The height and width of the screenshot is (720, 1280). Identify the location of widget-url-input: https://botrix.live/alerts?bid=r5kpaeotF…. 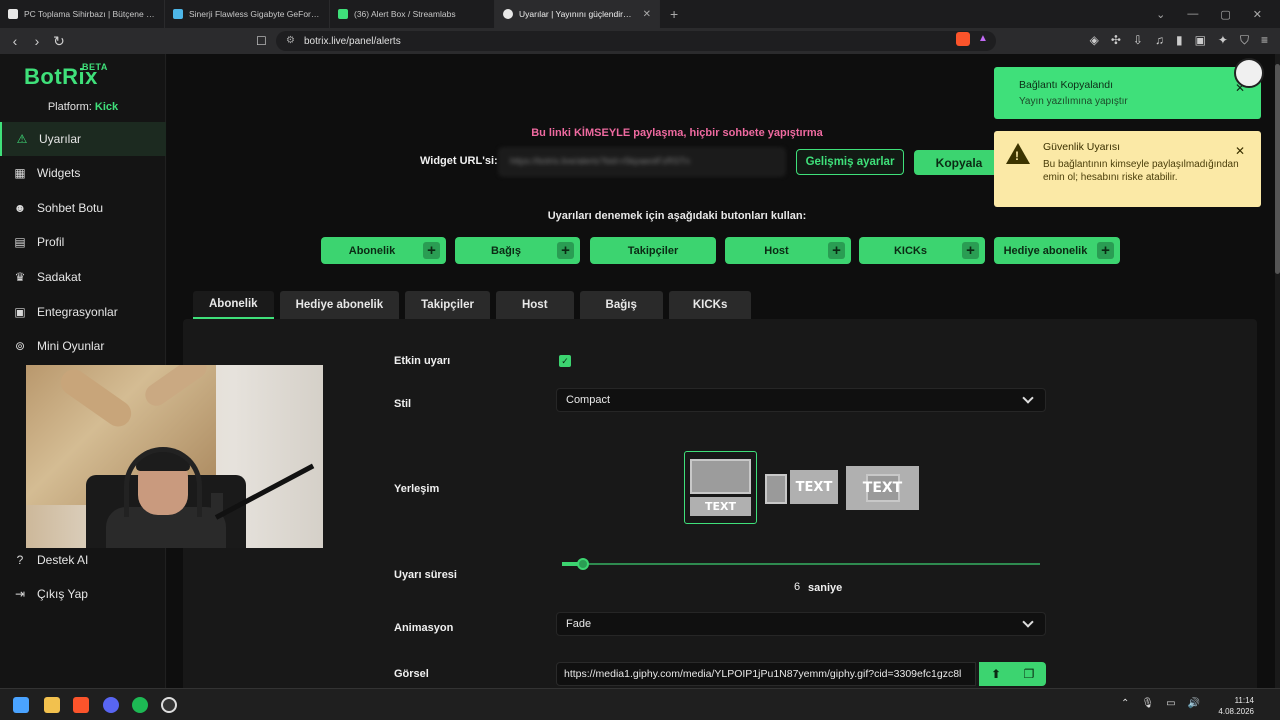
(642, 162).